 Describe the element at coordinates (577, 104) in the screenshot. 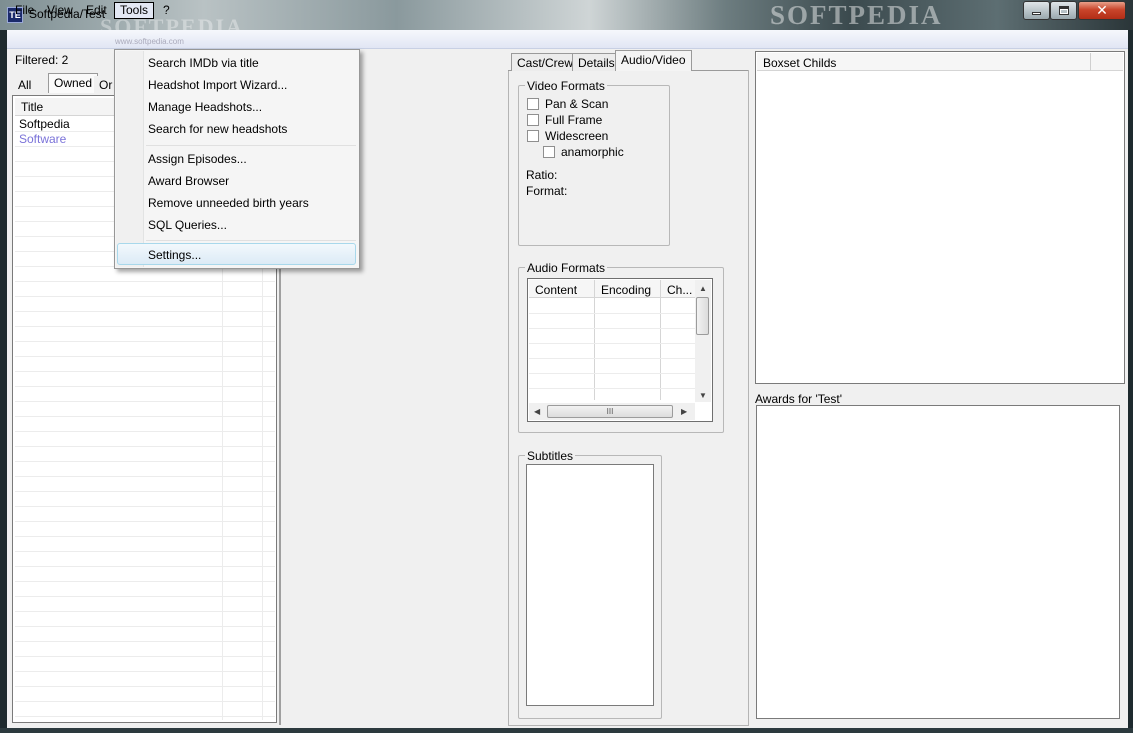

I see `pan-scan-label: Pan & Scan` at that location.